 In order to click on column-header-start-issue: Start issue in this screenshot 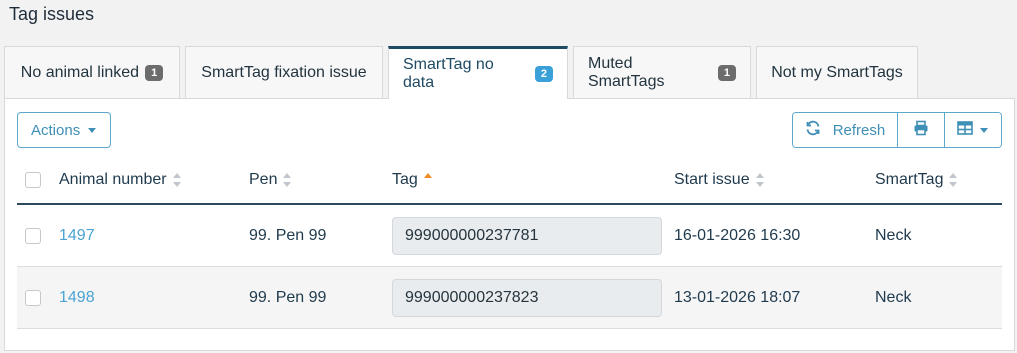, I will do `click(719, 180)`.